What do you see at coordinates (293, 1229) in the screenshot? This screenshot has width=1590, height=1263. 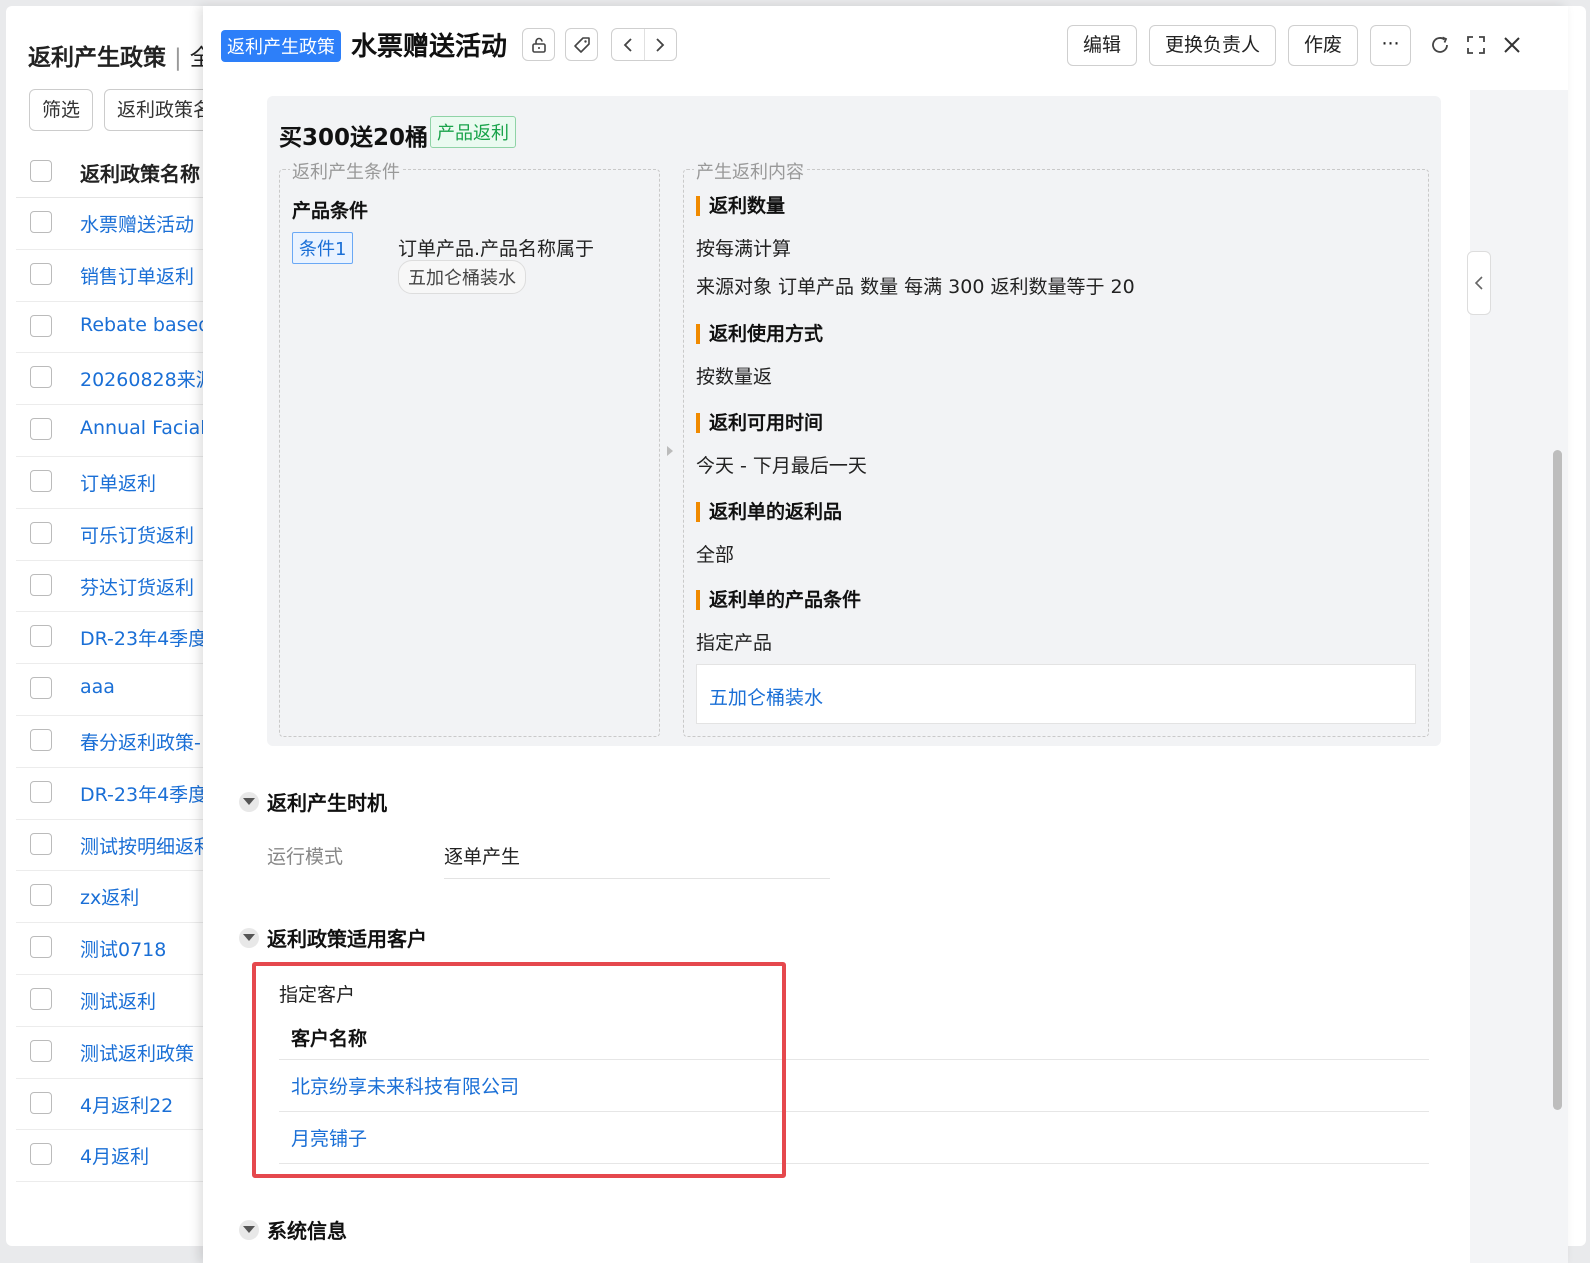 I see `system-section-header: 系统信息` at bounding box center [293, 1229].